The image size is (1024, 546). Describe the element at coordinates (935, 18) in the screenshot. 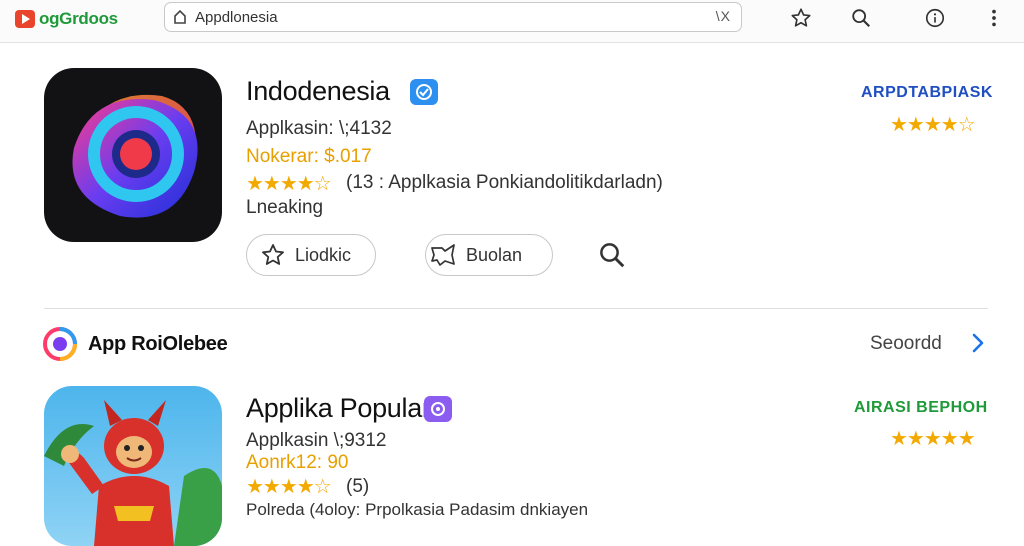

I see `info-icon` at that location.